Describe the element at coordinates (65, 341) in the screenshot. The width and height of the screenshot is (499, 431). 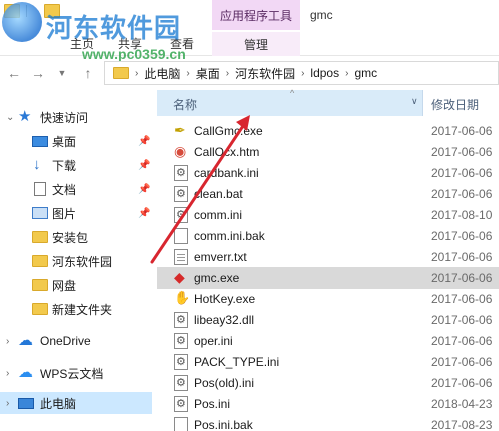
I see `nav-label: OneDrive` at that location.